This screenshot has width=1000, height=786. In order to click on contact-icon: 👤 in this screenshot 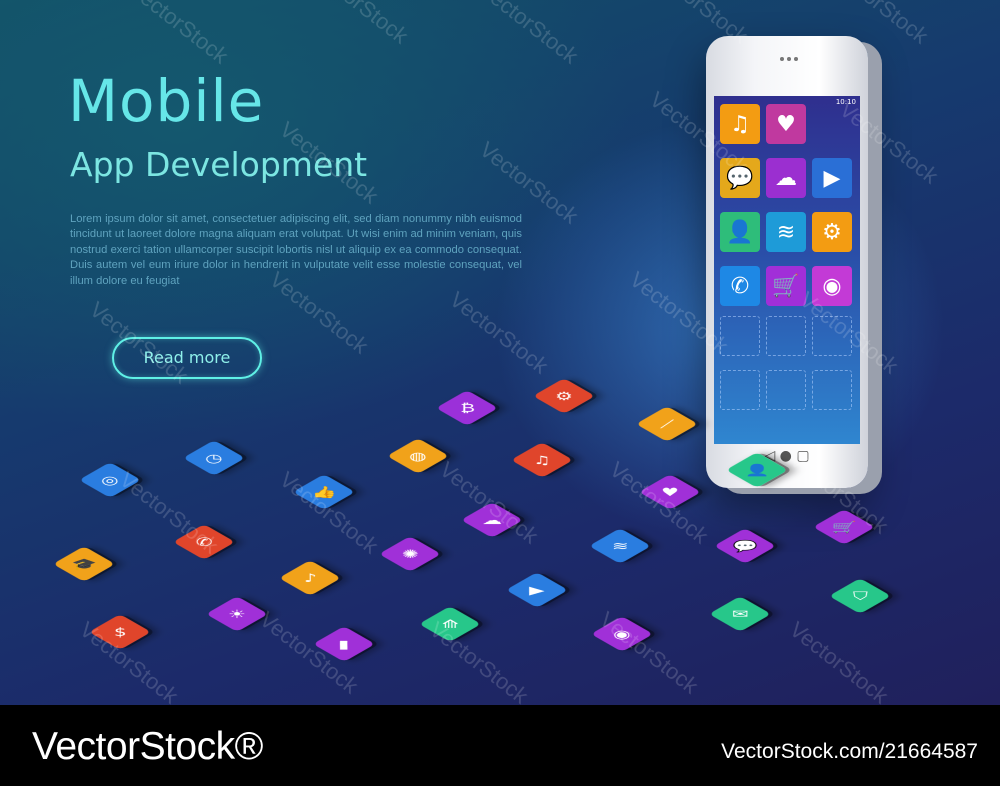, I will do `click(740, 232)`.